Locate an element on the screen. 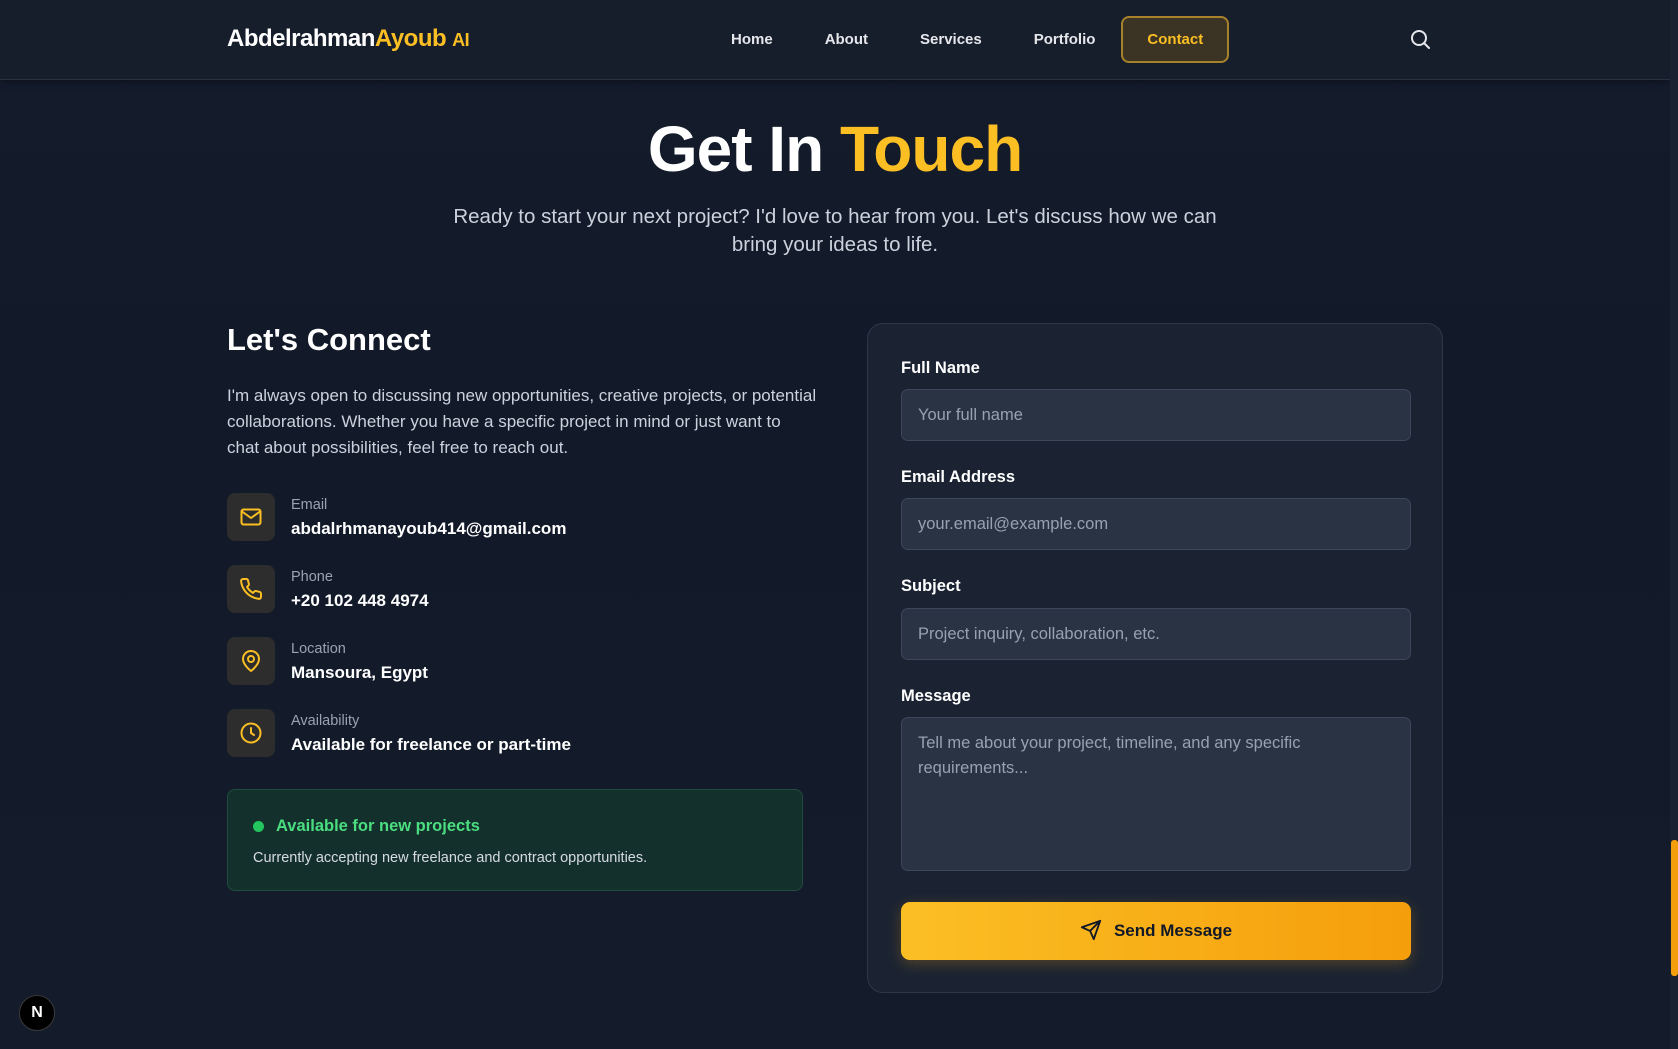 The width and height of the screenshot is (1678, 1049). logo-suffix: AI is located at coordinates (461, 40).